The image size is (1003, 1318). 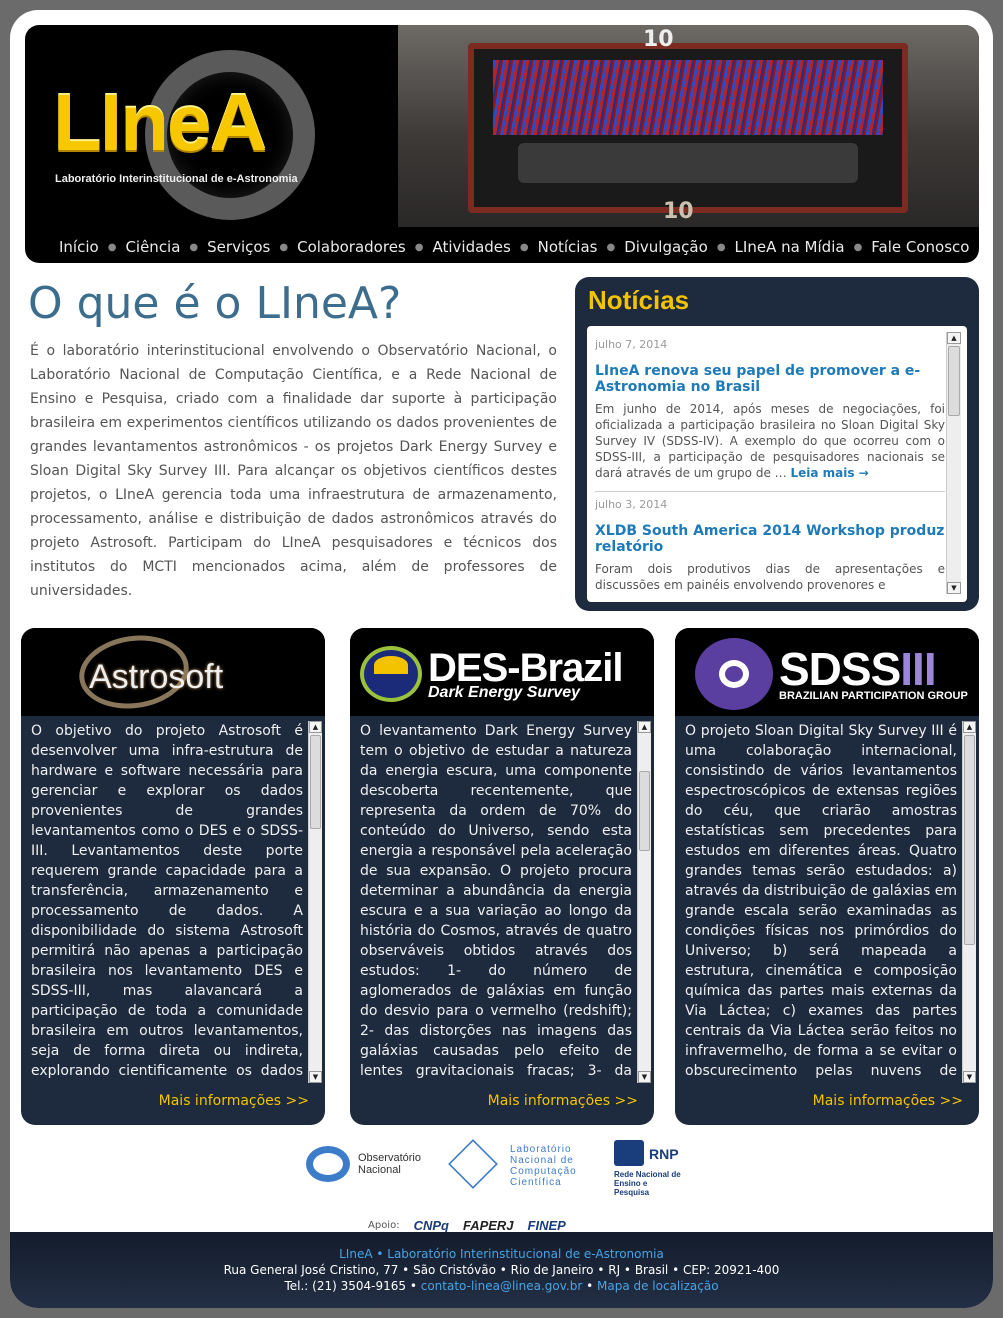 What do you see at coordinates (840, 669) in the screenshot?
I see `sdss-logo-text: SDSS` at bounding box center [840, 669].